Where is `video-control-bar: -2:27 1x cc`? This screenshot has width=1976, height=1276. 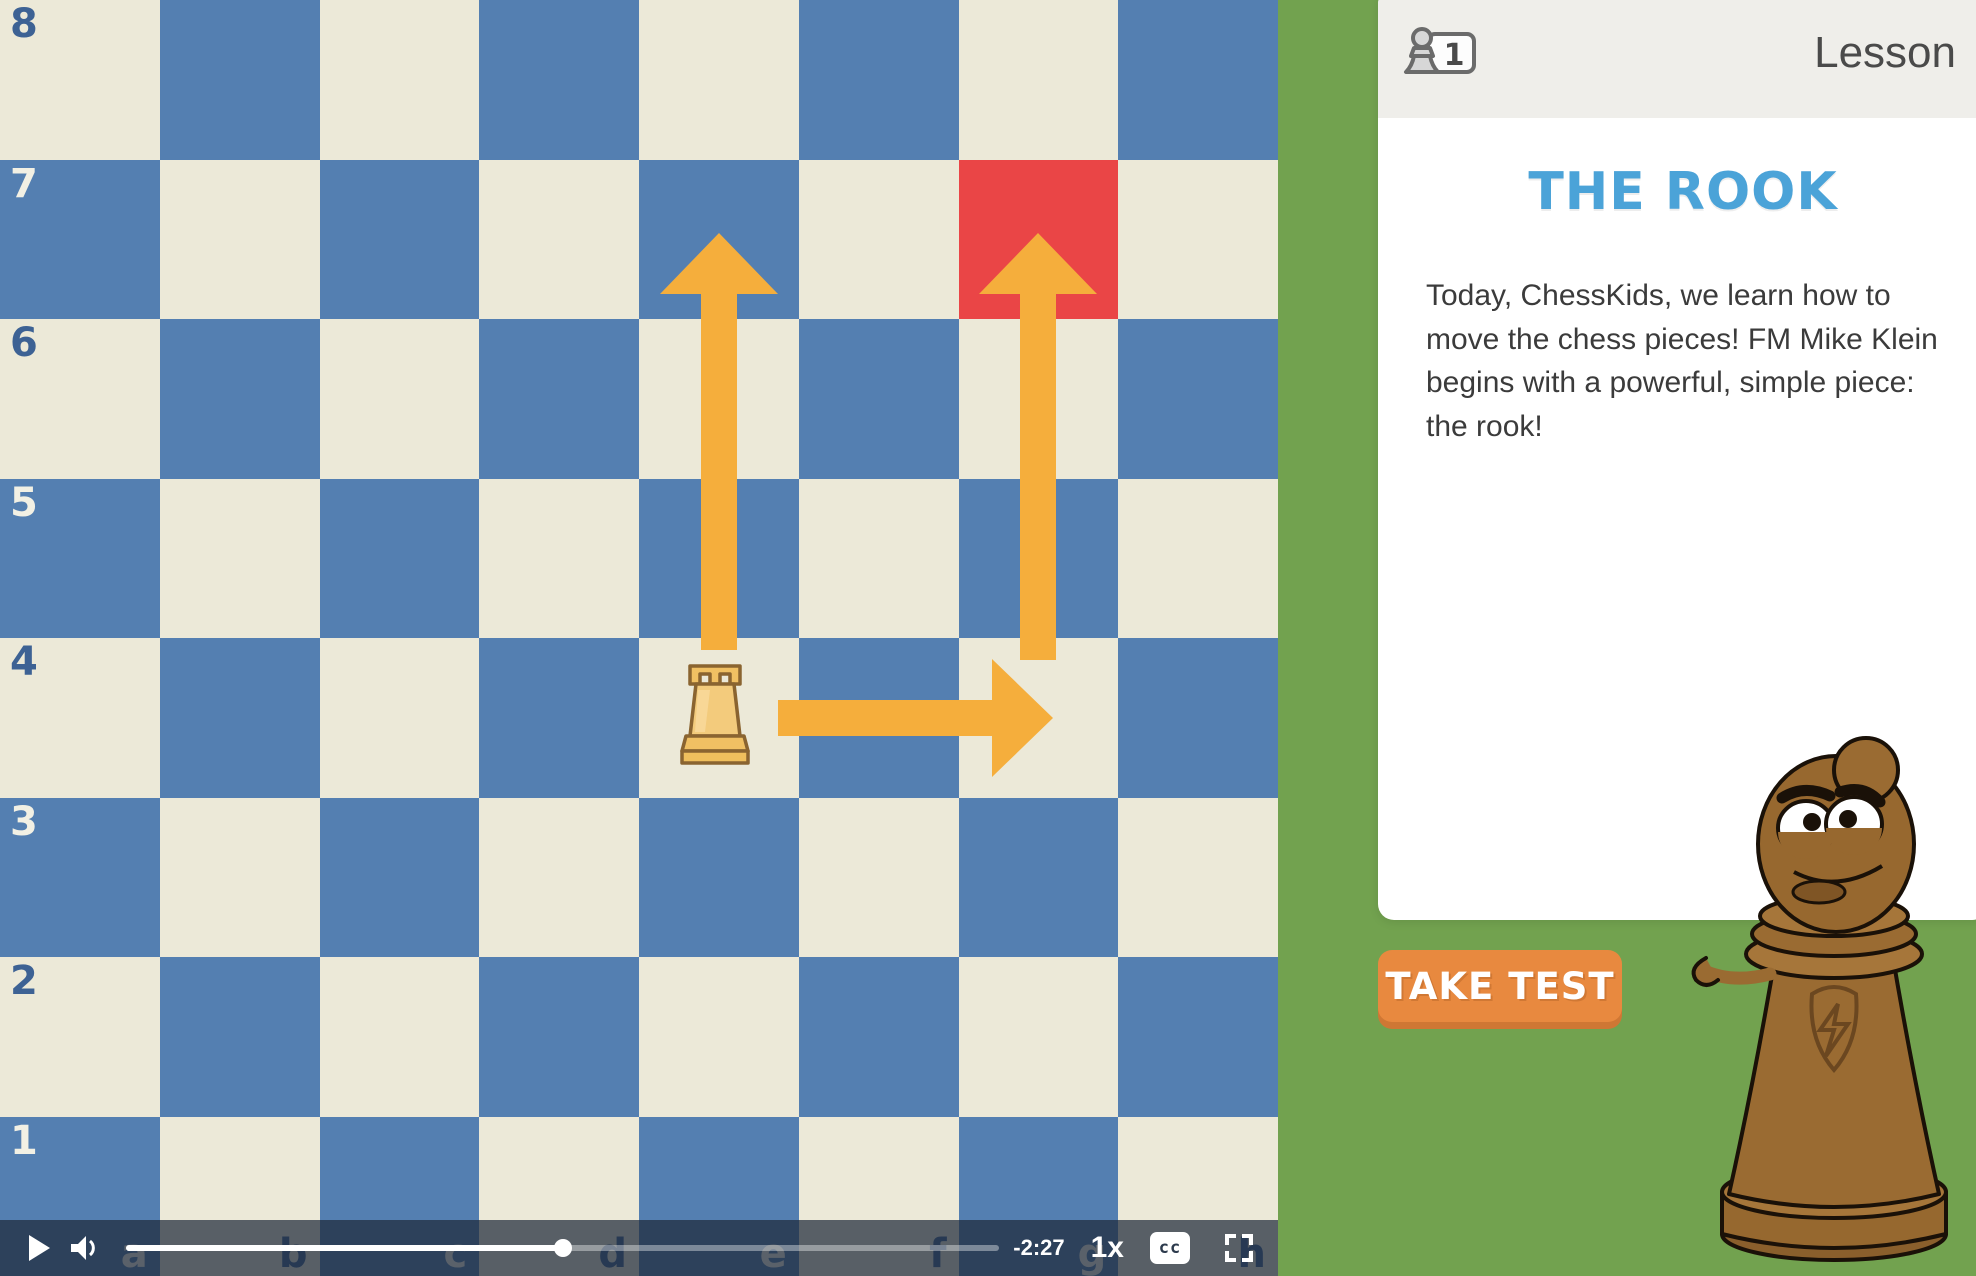
video-control-bar: -2:27 1x cc is located at coordinates (639, 1248).